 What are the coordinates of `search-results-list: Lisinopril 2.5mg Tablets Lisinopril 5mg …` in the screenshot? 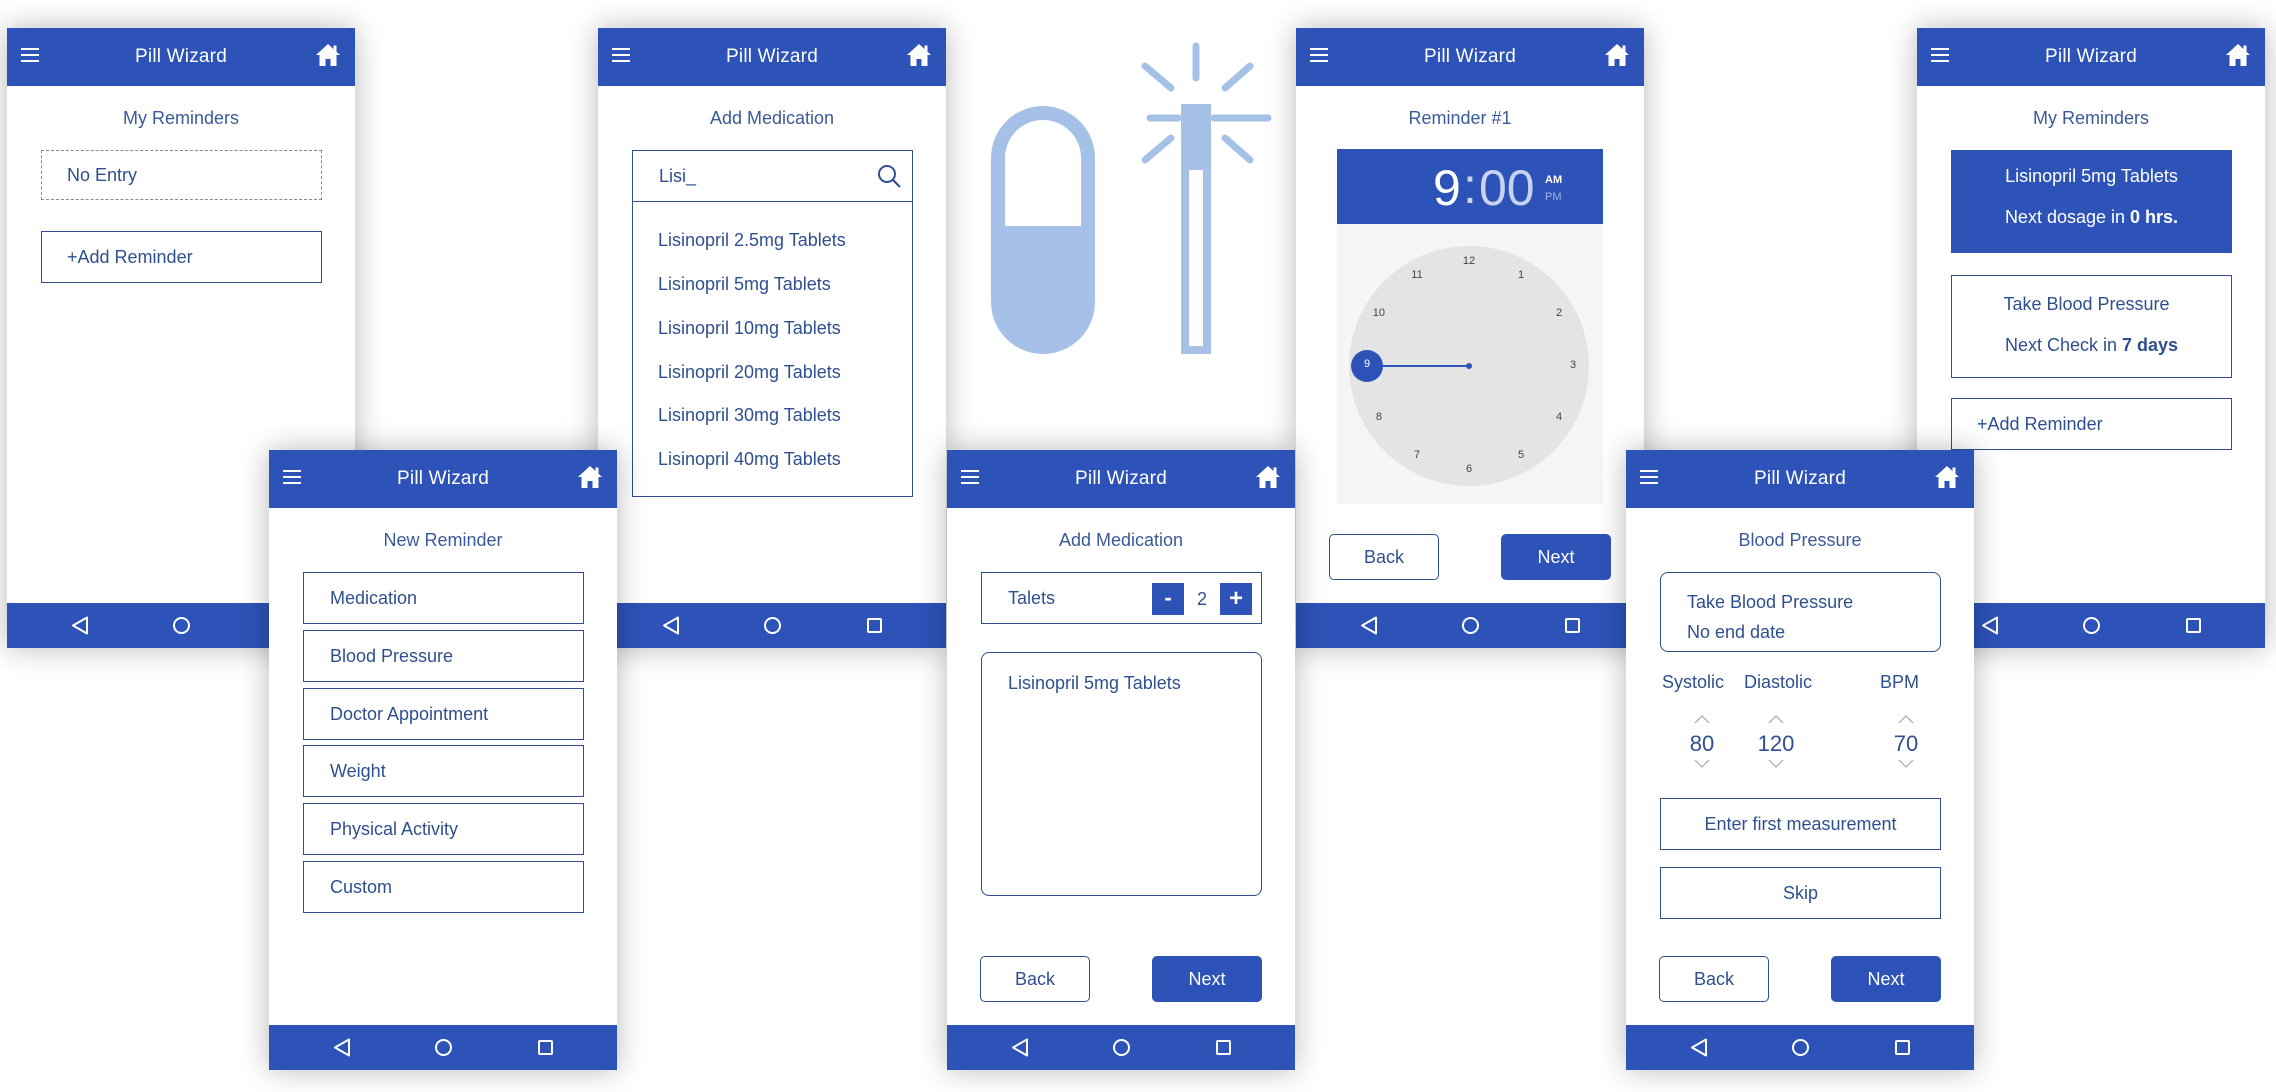 It's located at (772, 349).